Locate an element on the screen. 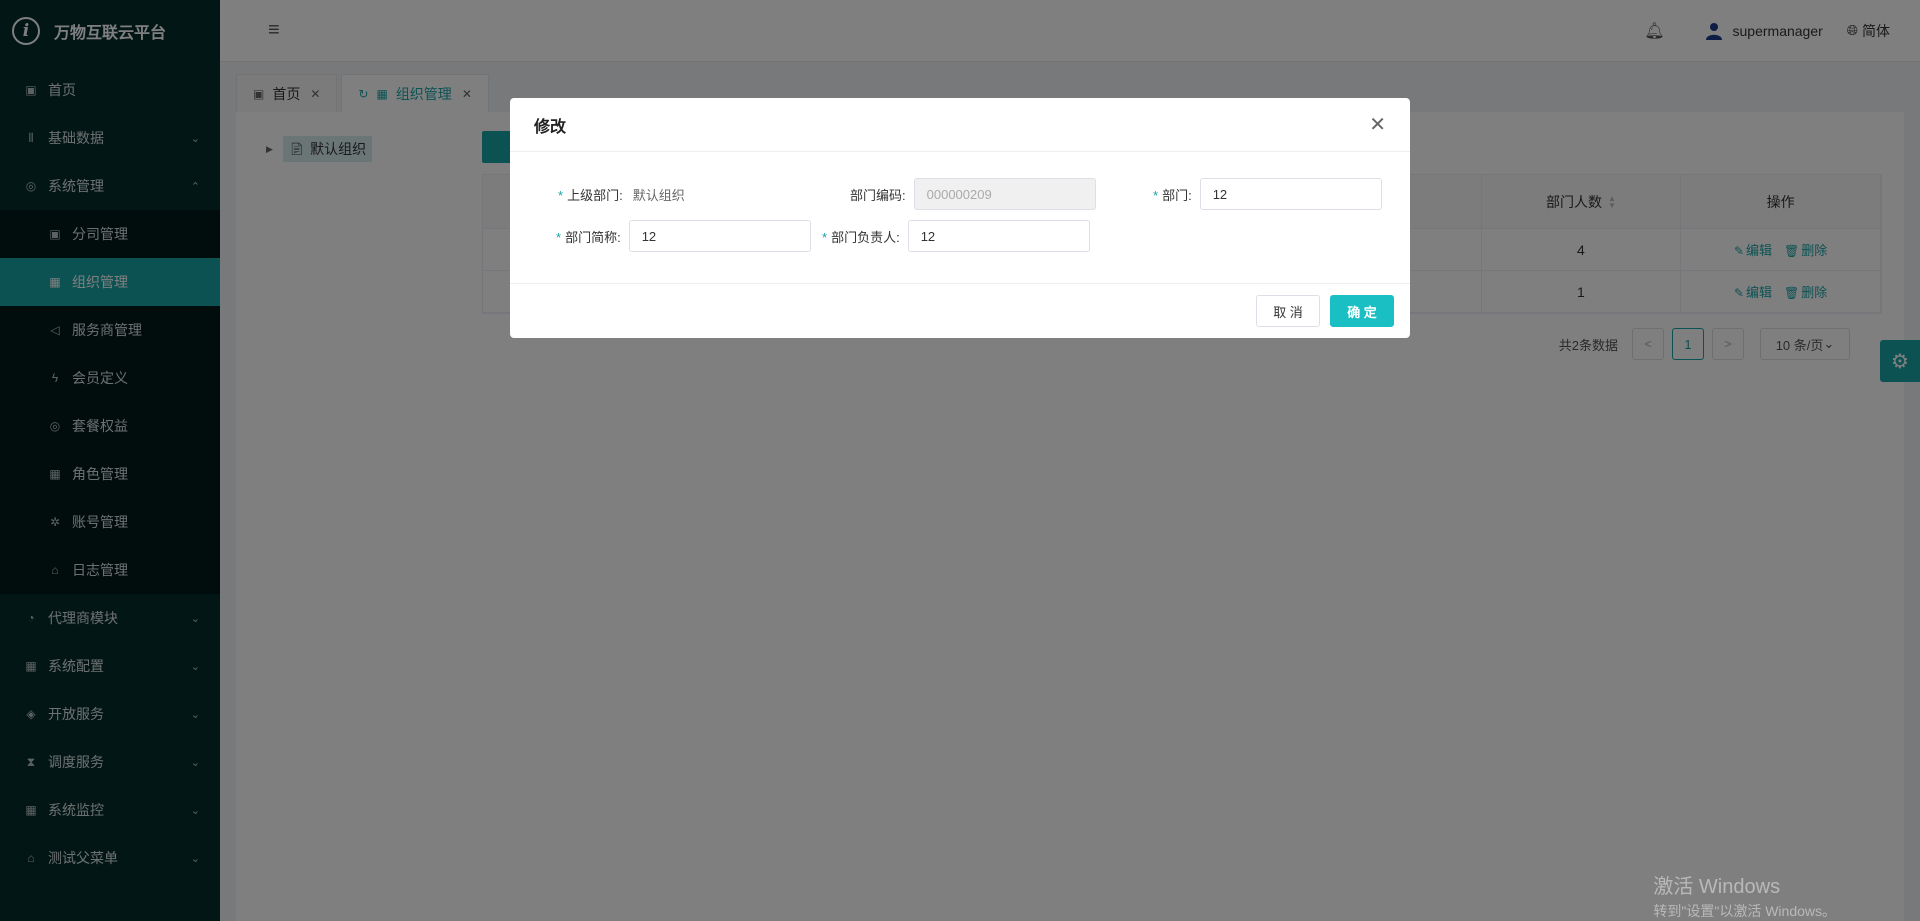 This screenshot has width=1920, height=921. watermark-subtitle: 转到"设置"以激活 Windows。 is located at coordinates (1744, 911).